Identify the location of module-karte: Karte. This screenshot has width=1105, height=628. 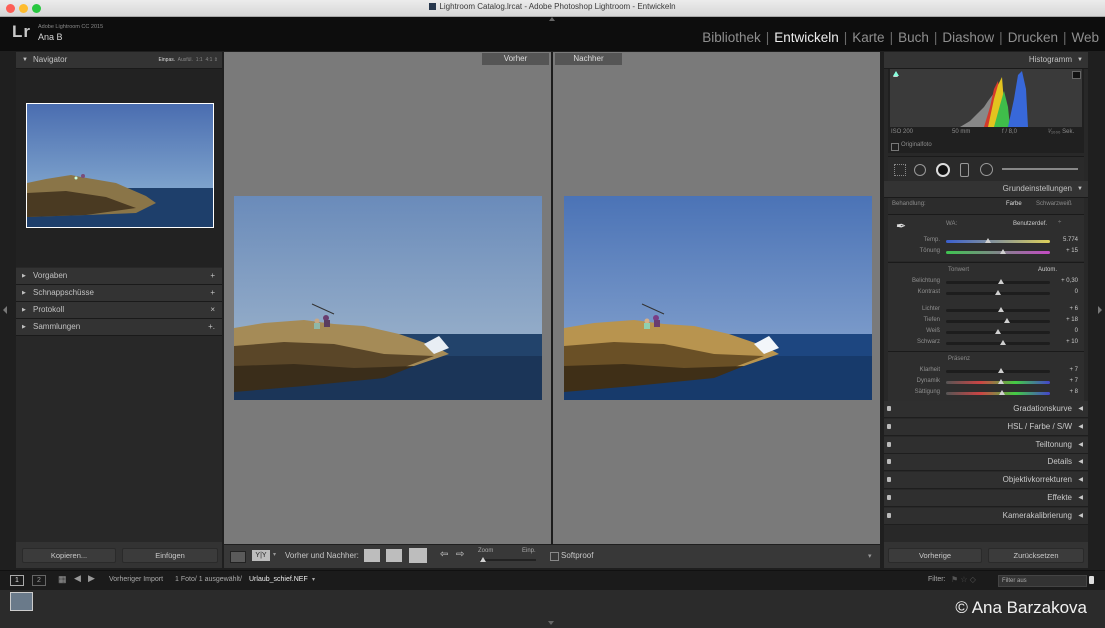
(868, 37).